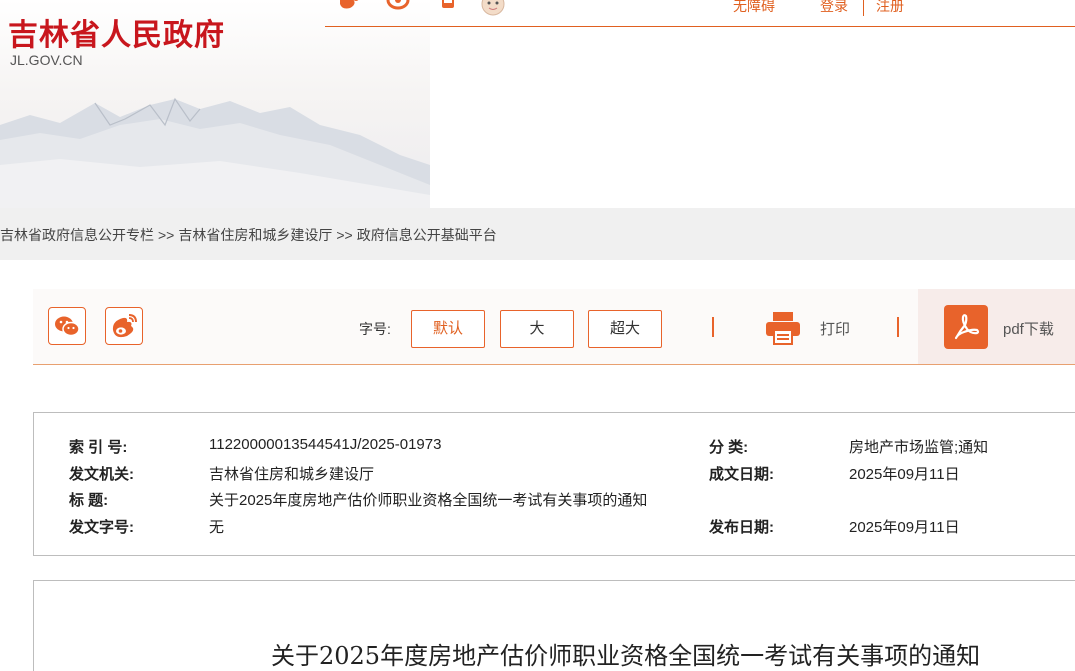 This screenshot has height=671, width=1075. Describe the element at coordinates (116, 32) in the screenshot. I see `site-title: 吉林省人民政府` at that location.